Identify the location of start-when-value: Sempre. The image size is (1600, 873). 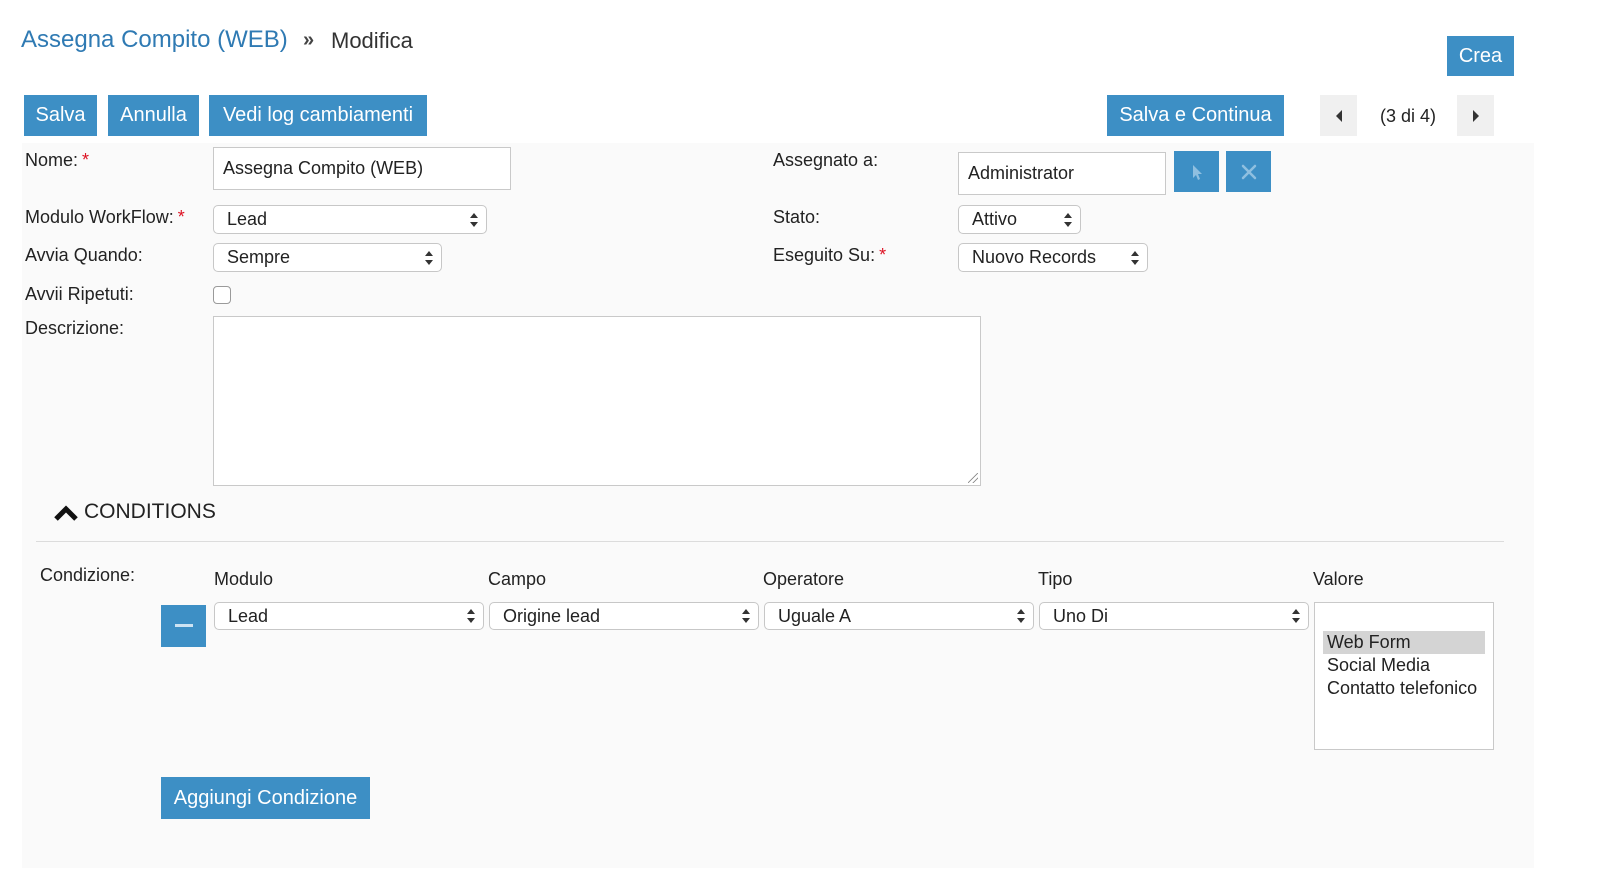
(259, 257).